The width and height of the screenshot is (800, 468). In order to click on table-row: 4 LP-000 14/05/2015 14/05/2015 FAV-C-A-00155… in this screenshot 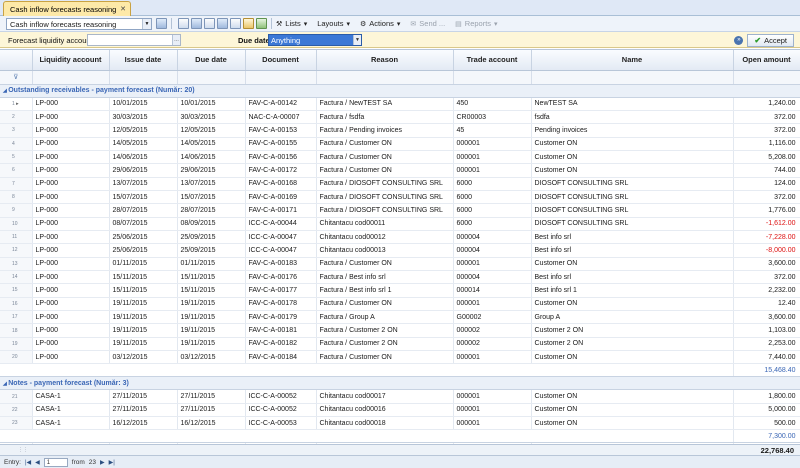, I will do `click(400, 144)`.